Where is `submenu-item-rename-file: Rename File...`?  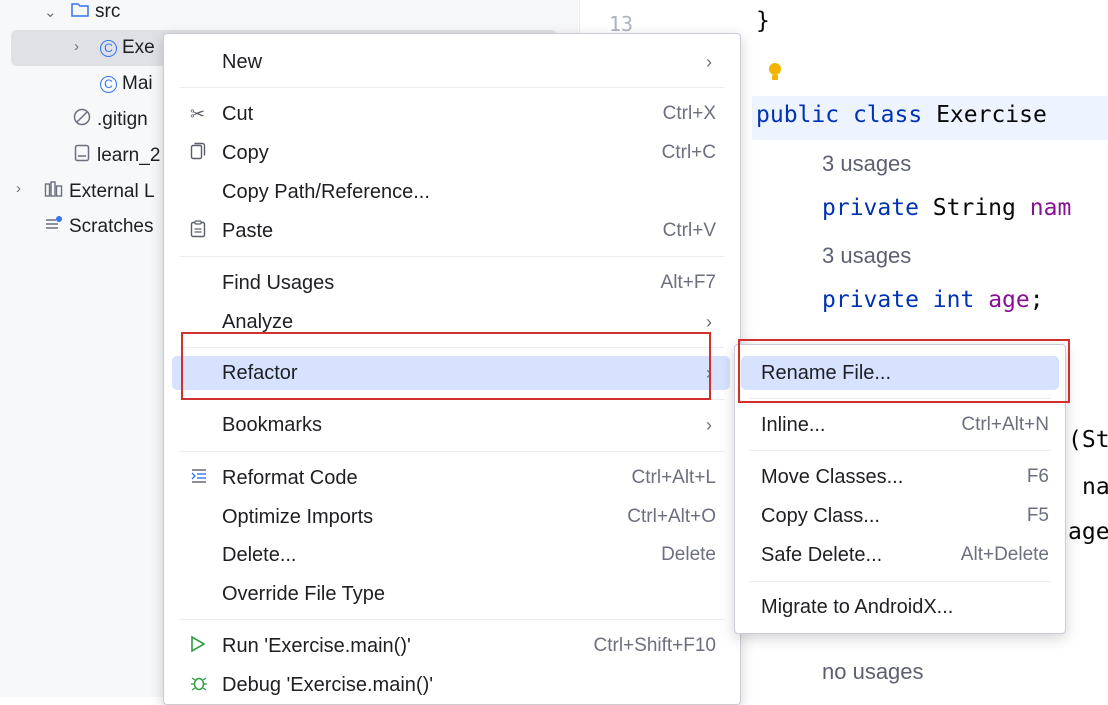
submenu-item-rename-file: Rename File... is located at coordinates (900, 373).